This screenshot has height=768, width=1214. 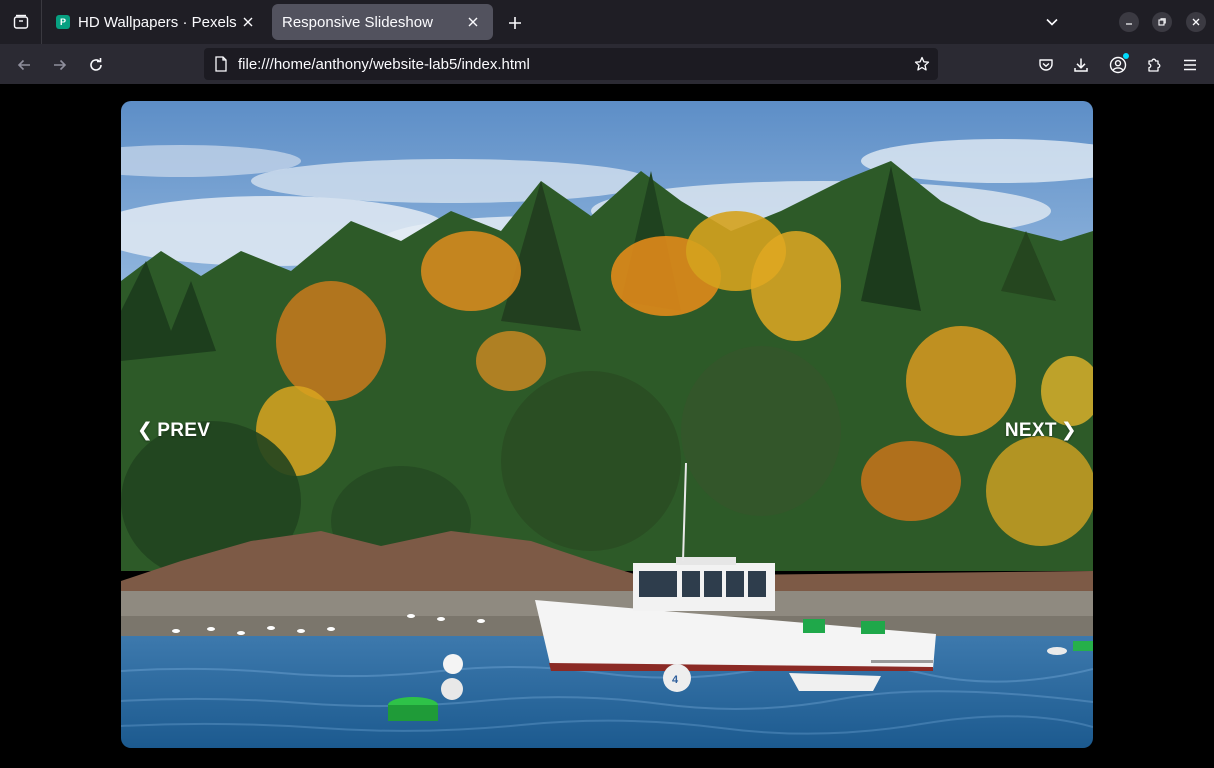 I want to click on notification-dot, so click(x=1126, y=56).